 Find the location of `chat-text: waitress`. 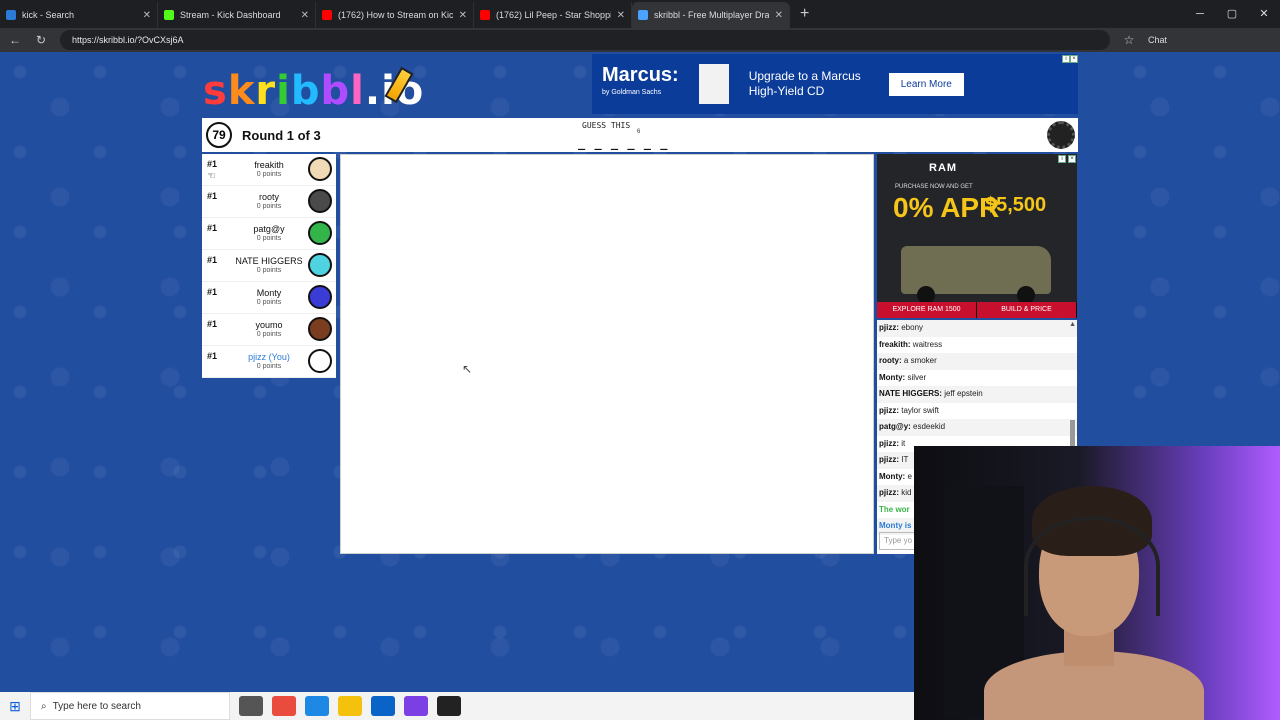

chat-text: waitress is located at coordinates (926, 344).